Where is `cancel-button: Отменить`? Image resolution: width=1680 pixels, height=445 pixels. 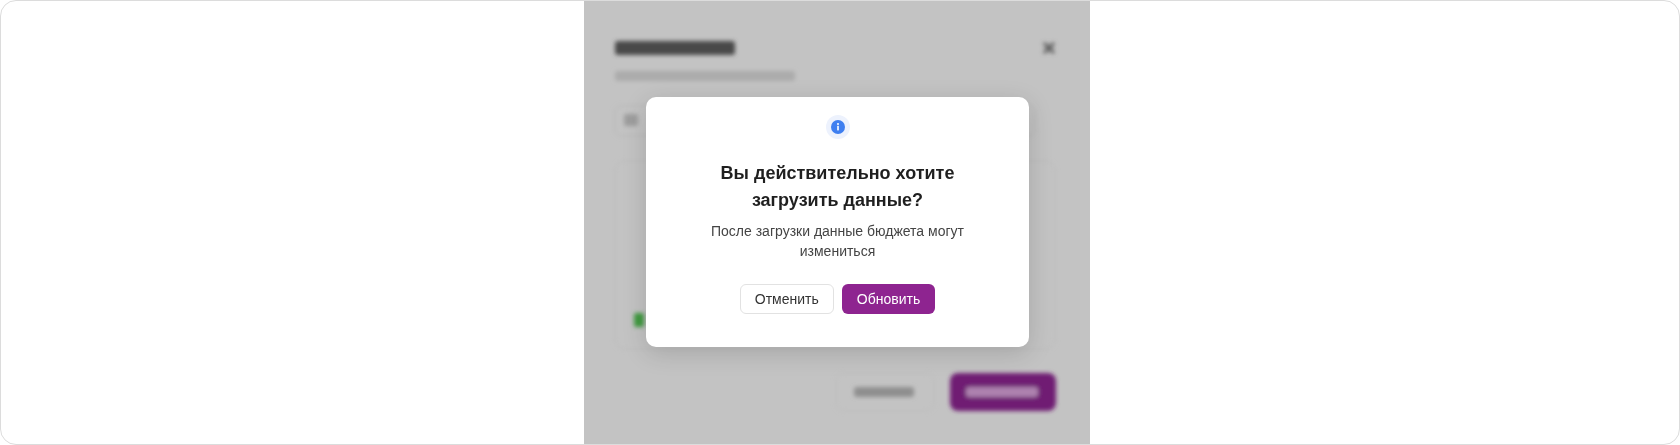
cancel-button: Отменить is located at coordinates (786, 299).